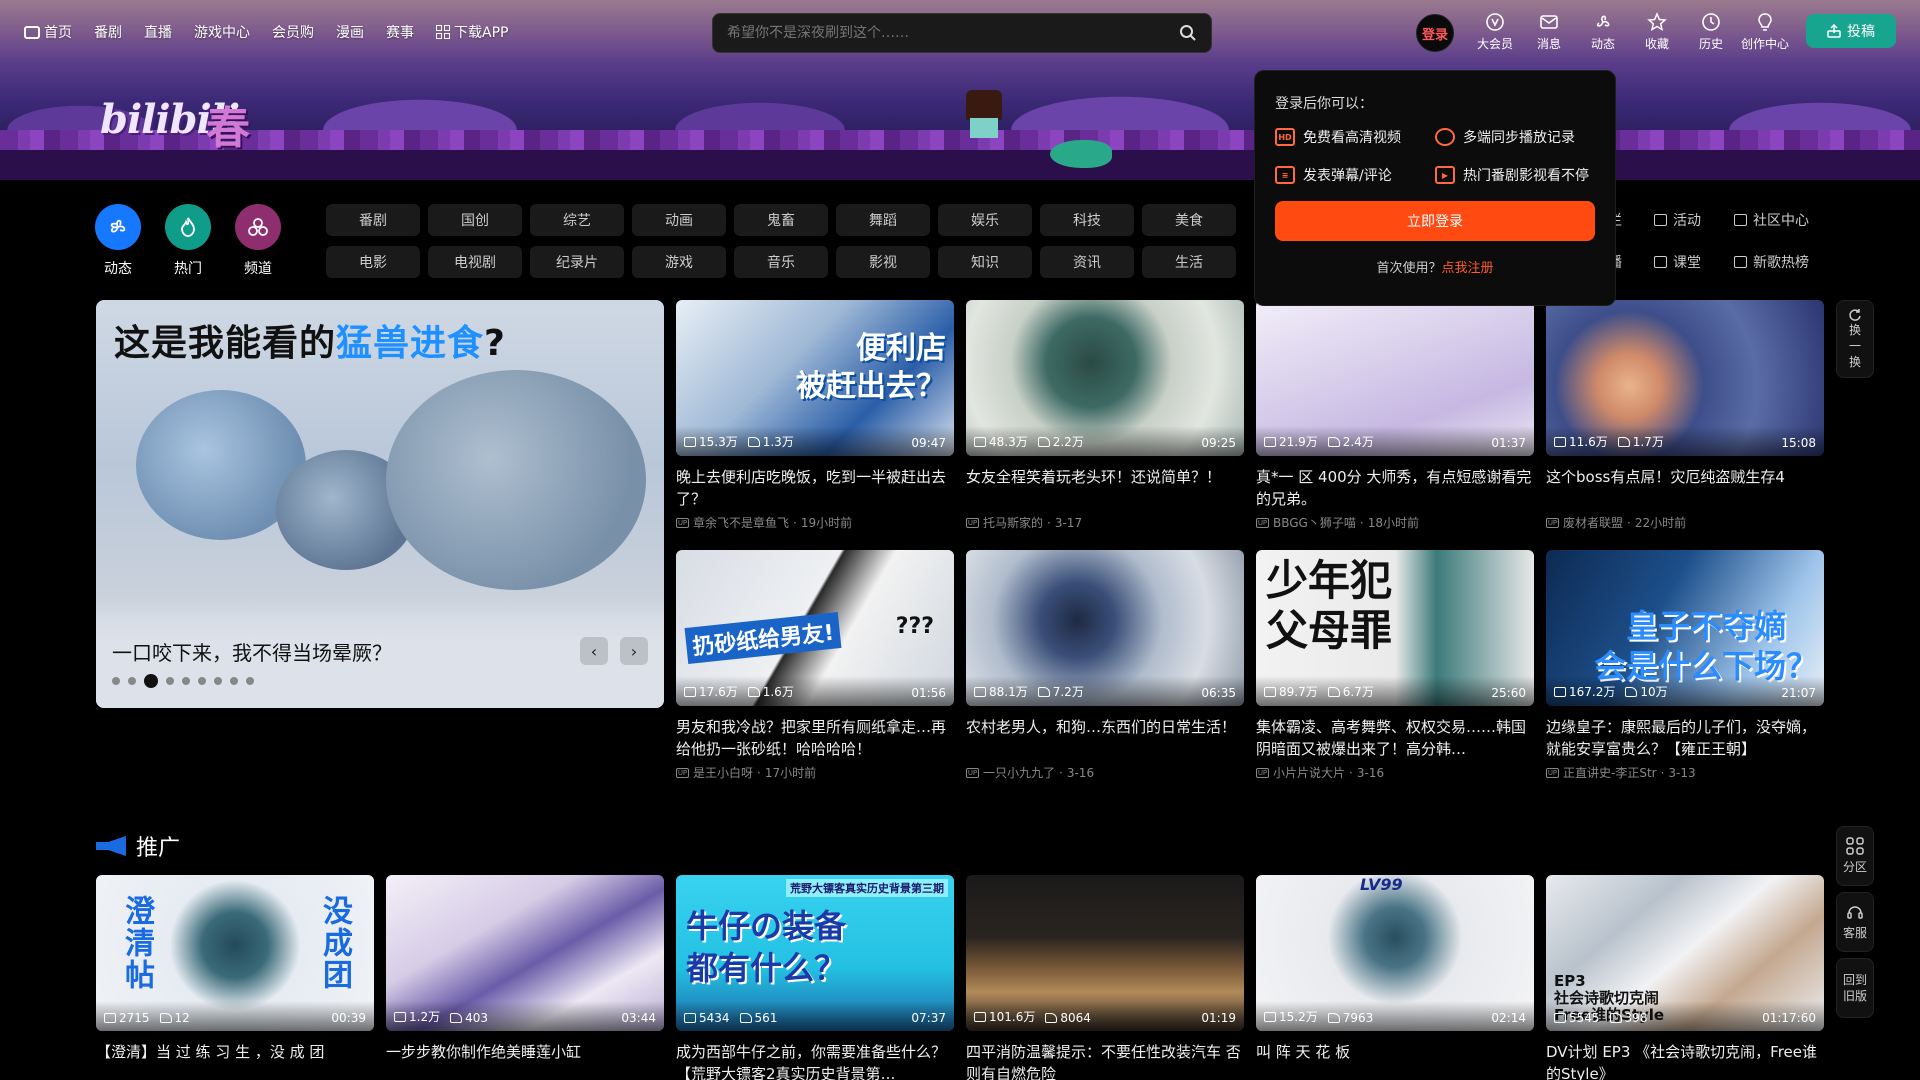  What do you see at coordinates (1314, 522) in the screenshot?
I see `uploader-name: BBGG丶狮子喵` at bounding box center [1314, 522].